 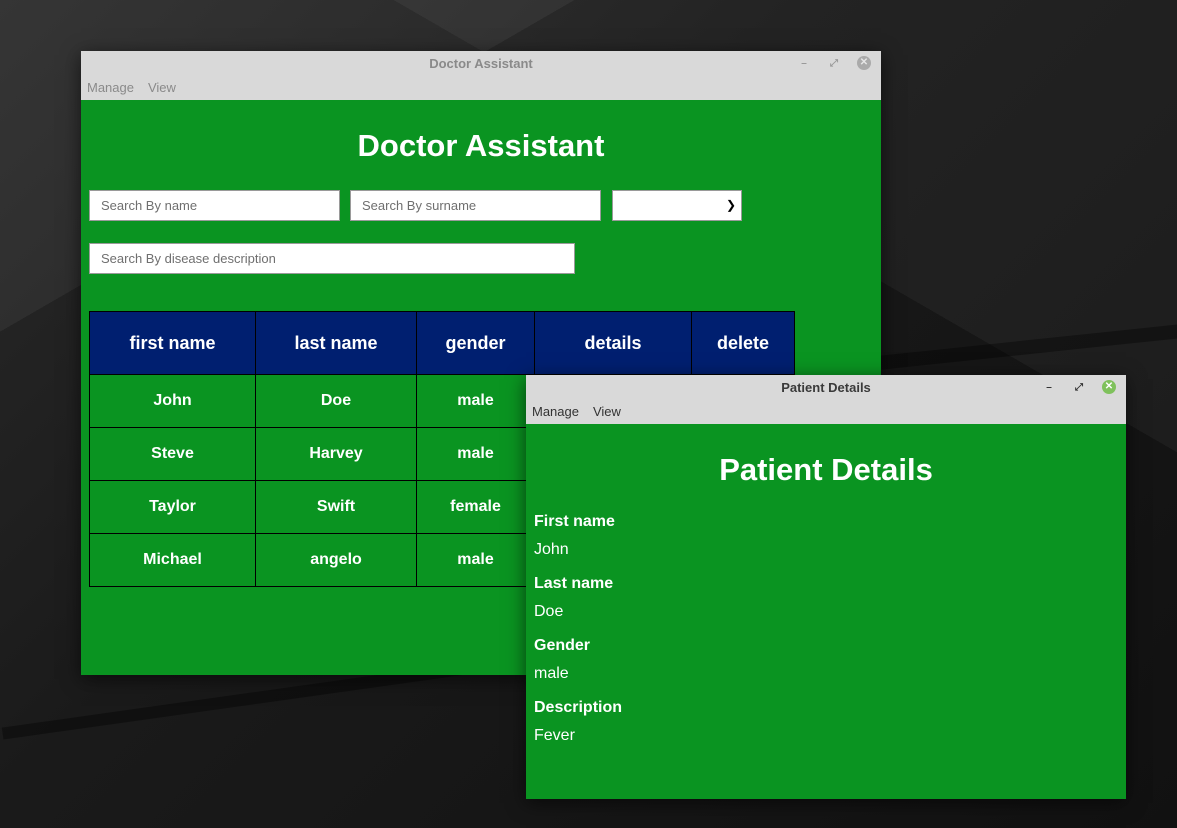 I want to click on field-label-gender: Gender, so click(x=562, y=645).